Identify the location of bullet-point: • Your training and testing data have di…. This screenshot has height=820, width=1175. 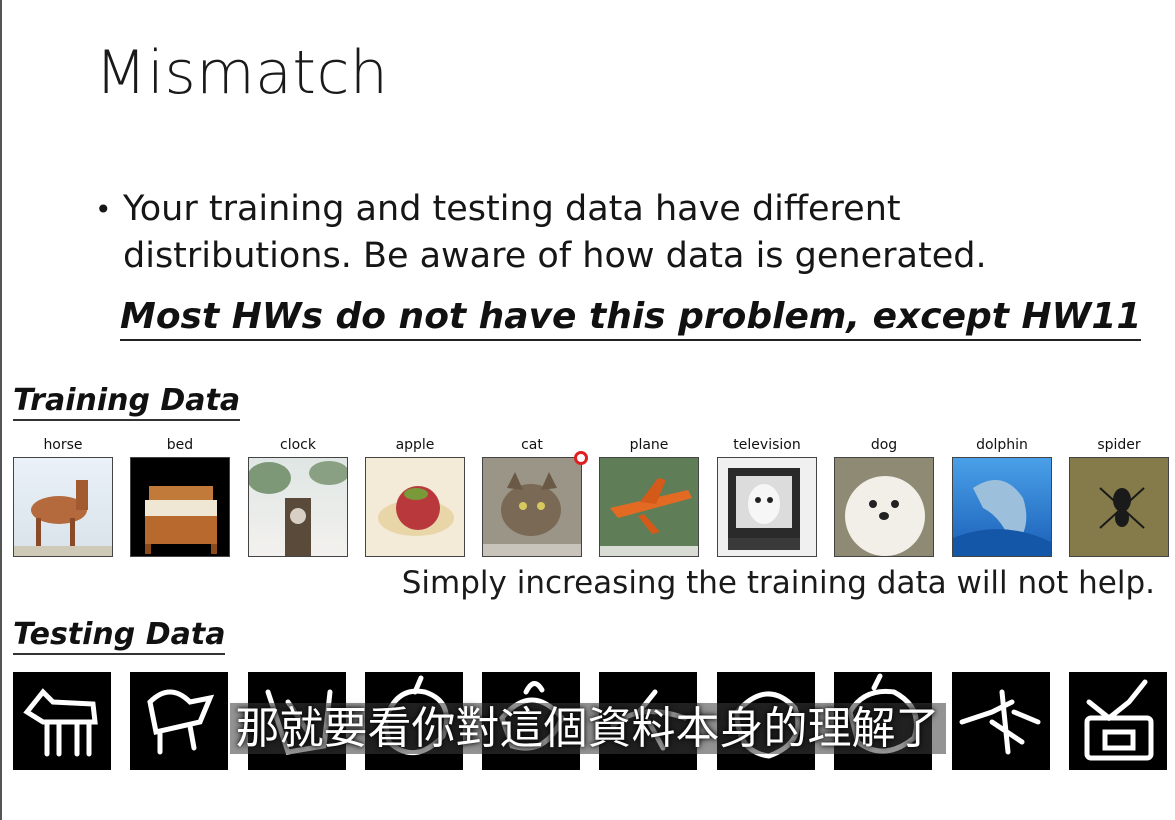
(615, 233).